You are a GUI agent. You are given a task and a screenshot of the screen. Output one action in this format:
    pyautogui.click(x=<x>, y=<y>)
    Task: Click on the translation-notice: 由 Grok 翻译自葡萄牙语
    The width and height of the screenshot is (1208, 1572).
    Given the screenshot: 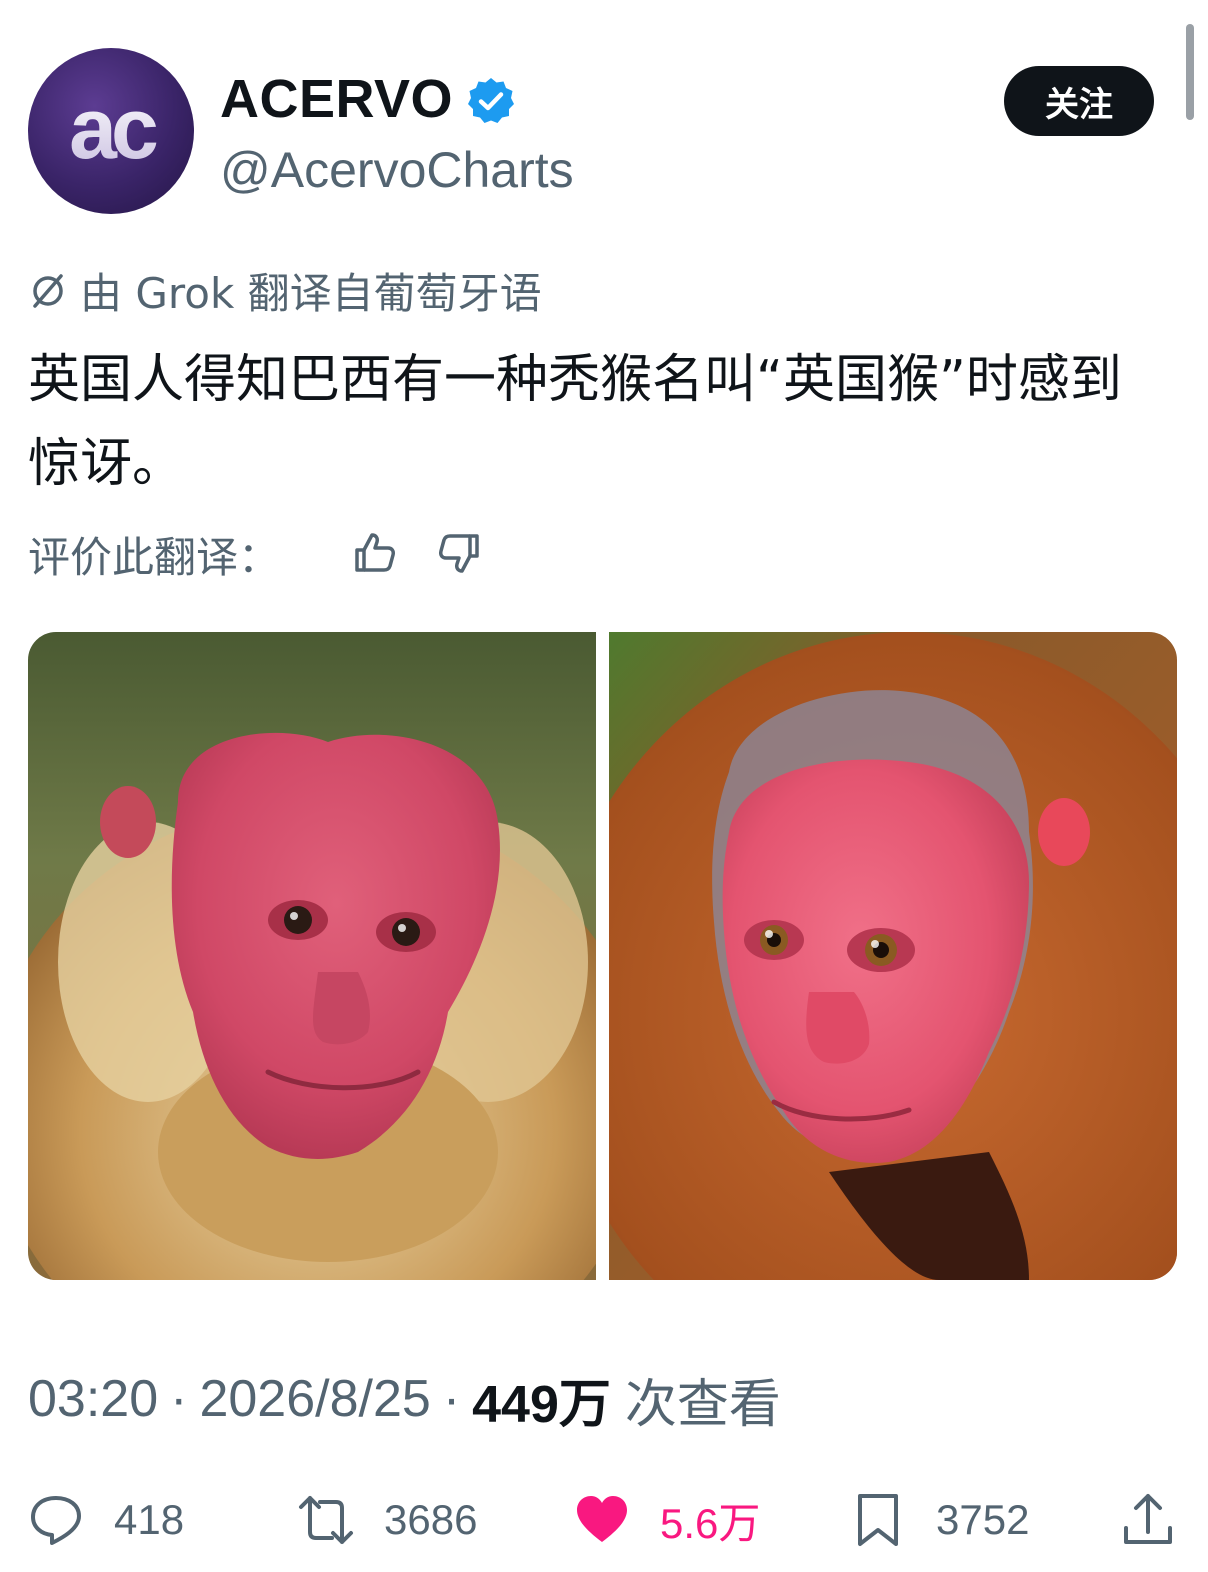 What is the action you would take?
    pyautogui.click(x=285, y=290)
    